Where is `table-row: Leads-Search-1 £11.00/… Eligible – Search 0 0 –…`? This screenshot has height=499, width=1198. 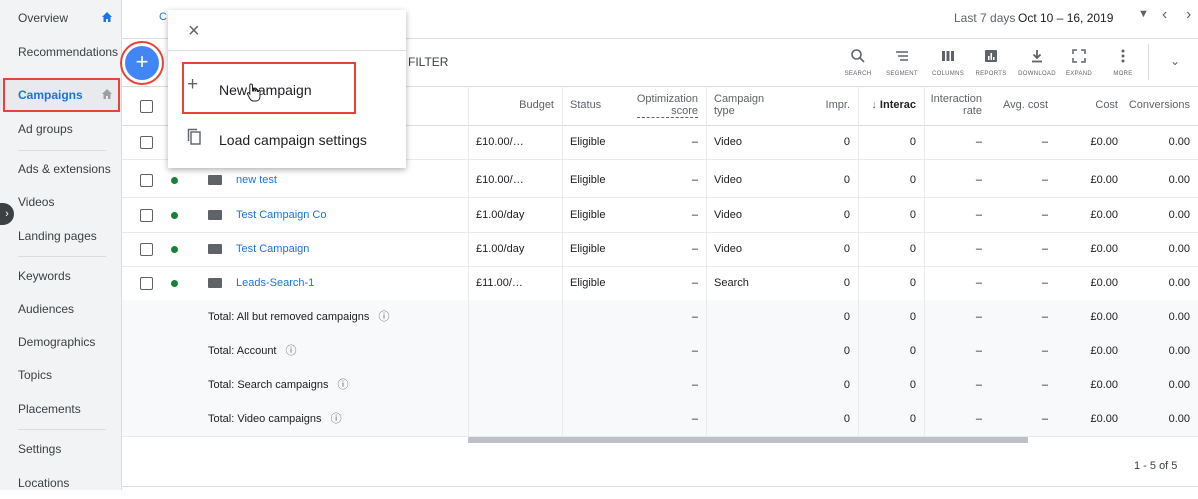
table-row: Leads-Search-1 £11.00/… Eligible – Search 0 0 –… is located at coordinates (660, 283).